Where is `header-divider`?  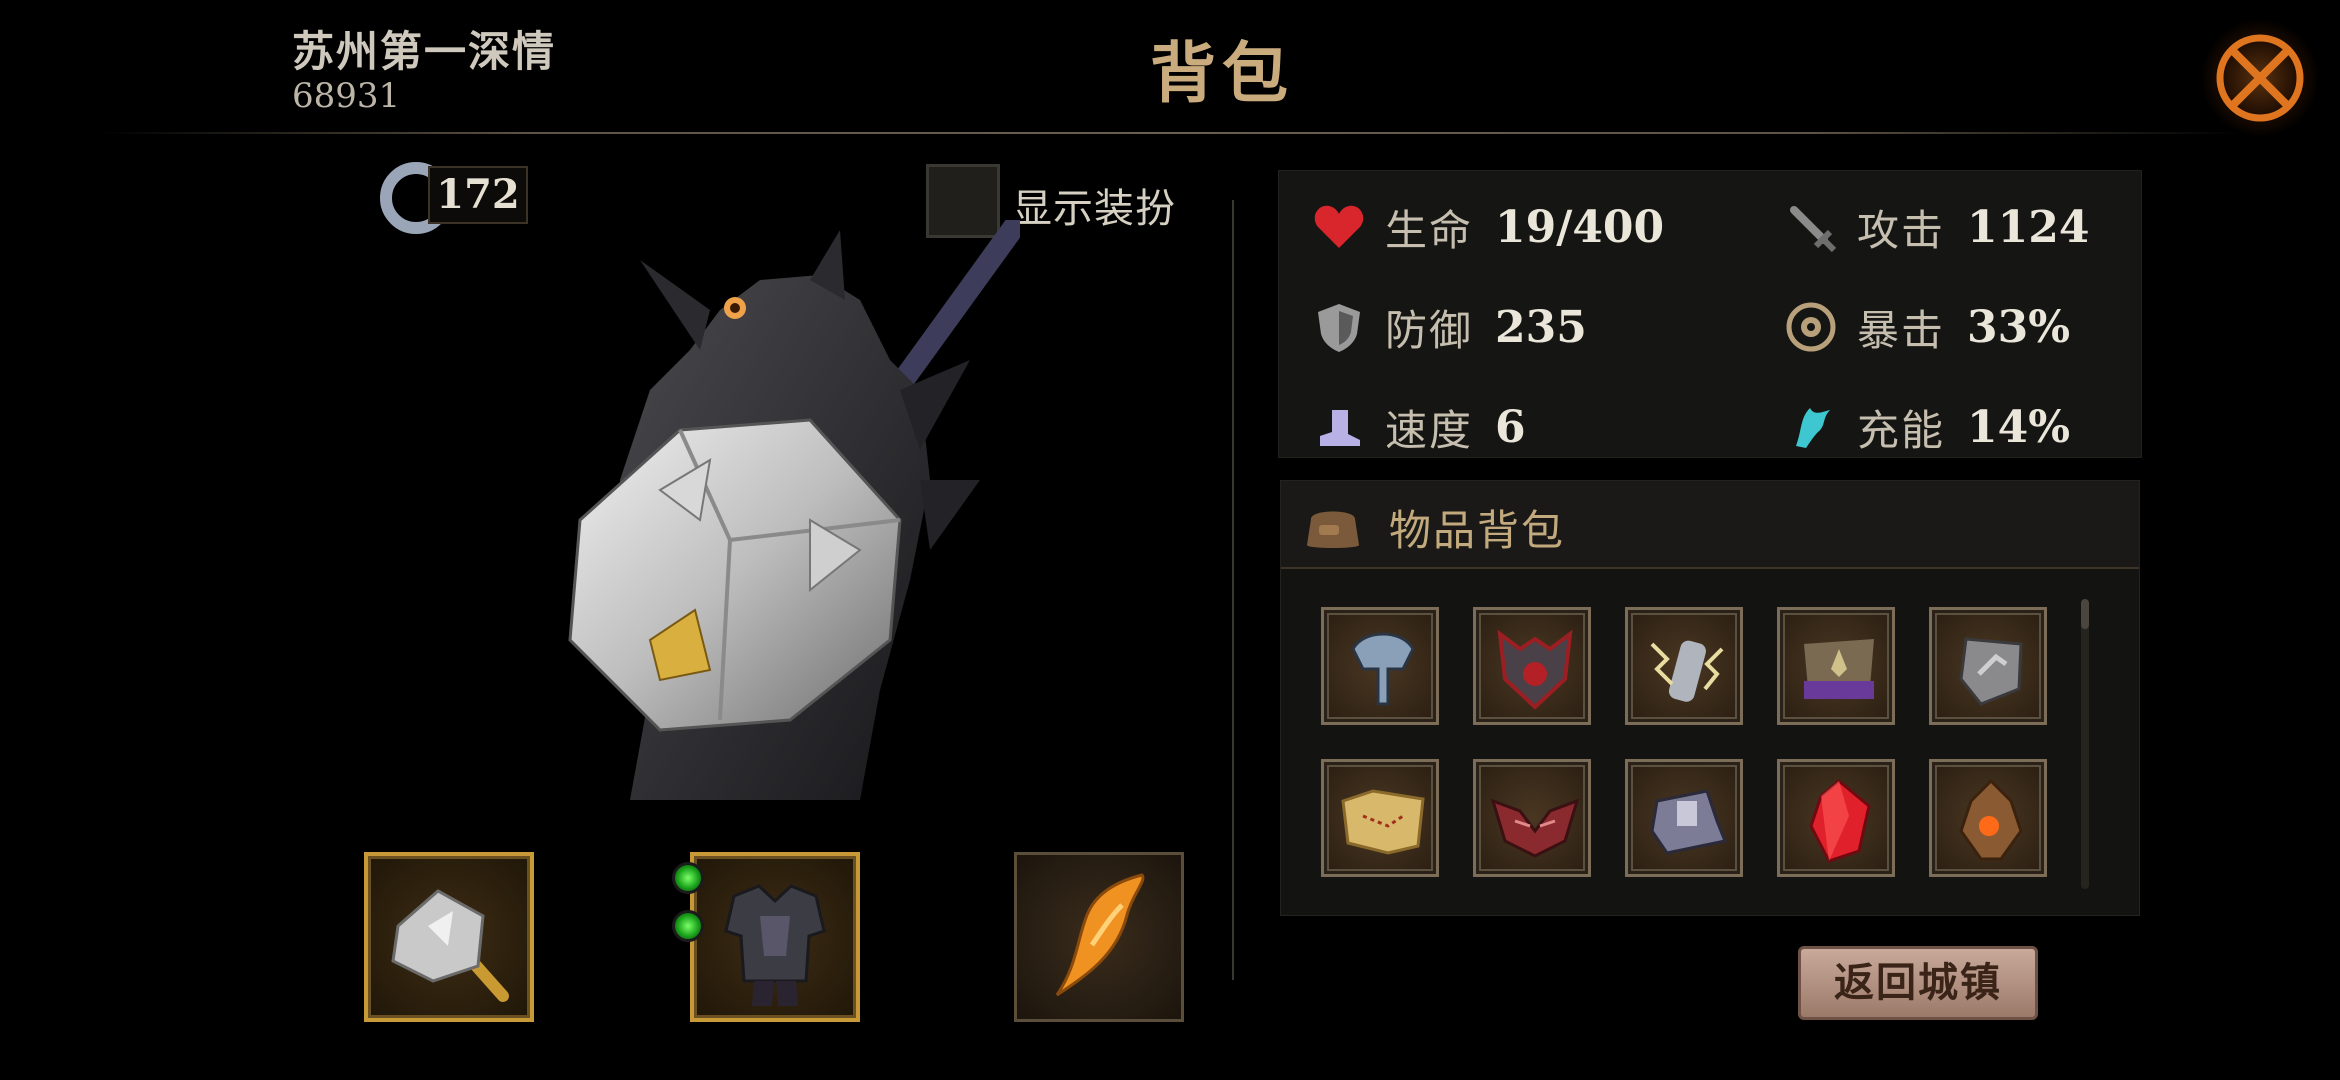 header-divider is located at coordinates (1170, 133).